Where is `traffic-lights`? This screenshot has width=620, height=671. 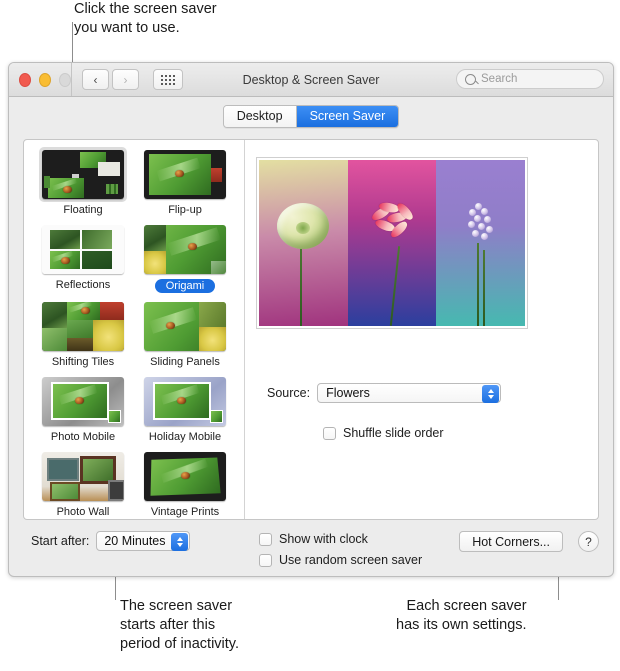
traffic-lights is located at coordinates (40, 79).